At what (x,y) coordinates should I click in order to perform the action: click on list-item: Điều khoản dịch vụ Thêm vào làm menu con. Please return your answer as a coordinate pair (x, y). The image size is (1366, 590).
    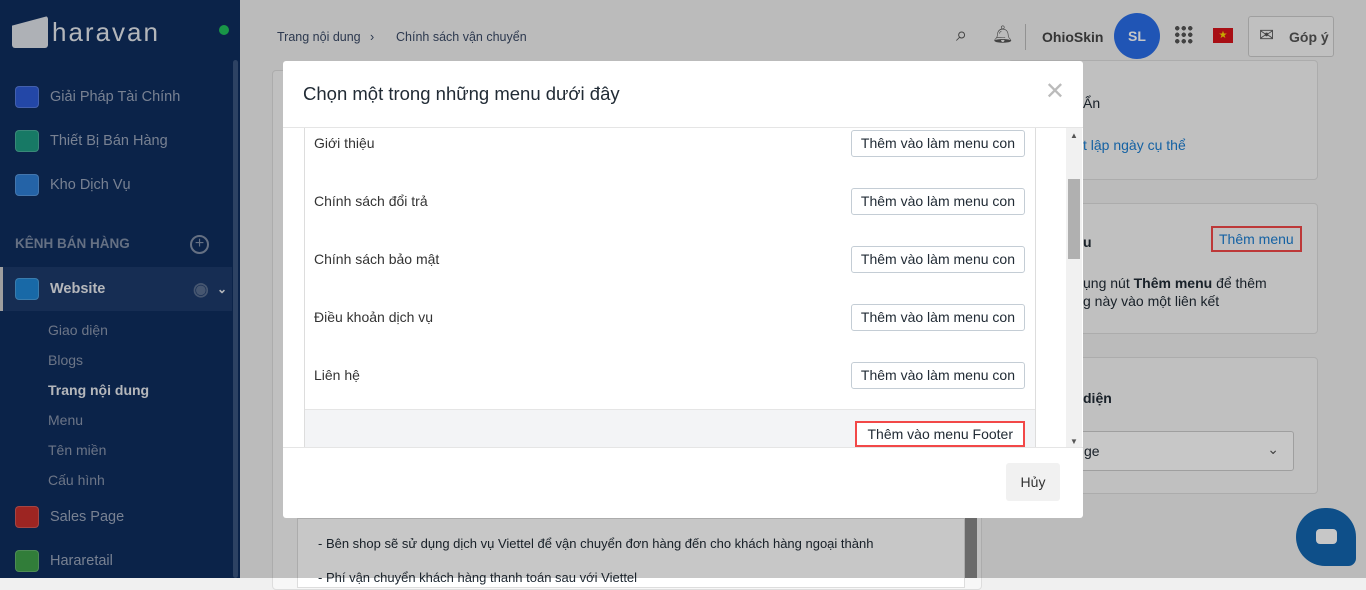
    Looking at the image, I should click on (670, 331).